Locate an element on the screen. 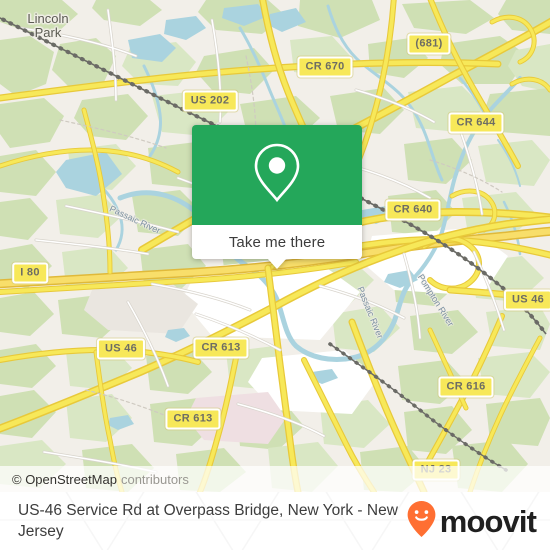  moovit-smiley-pin-icon is located at coordinates (421, 521).